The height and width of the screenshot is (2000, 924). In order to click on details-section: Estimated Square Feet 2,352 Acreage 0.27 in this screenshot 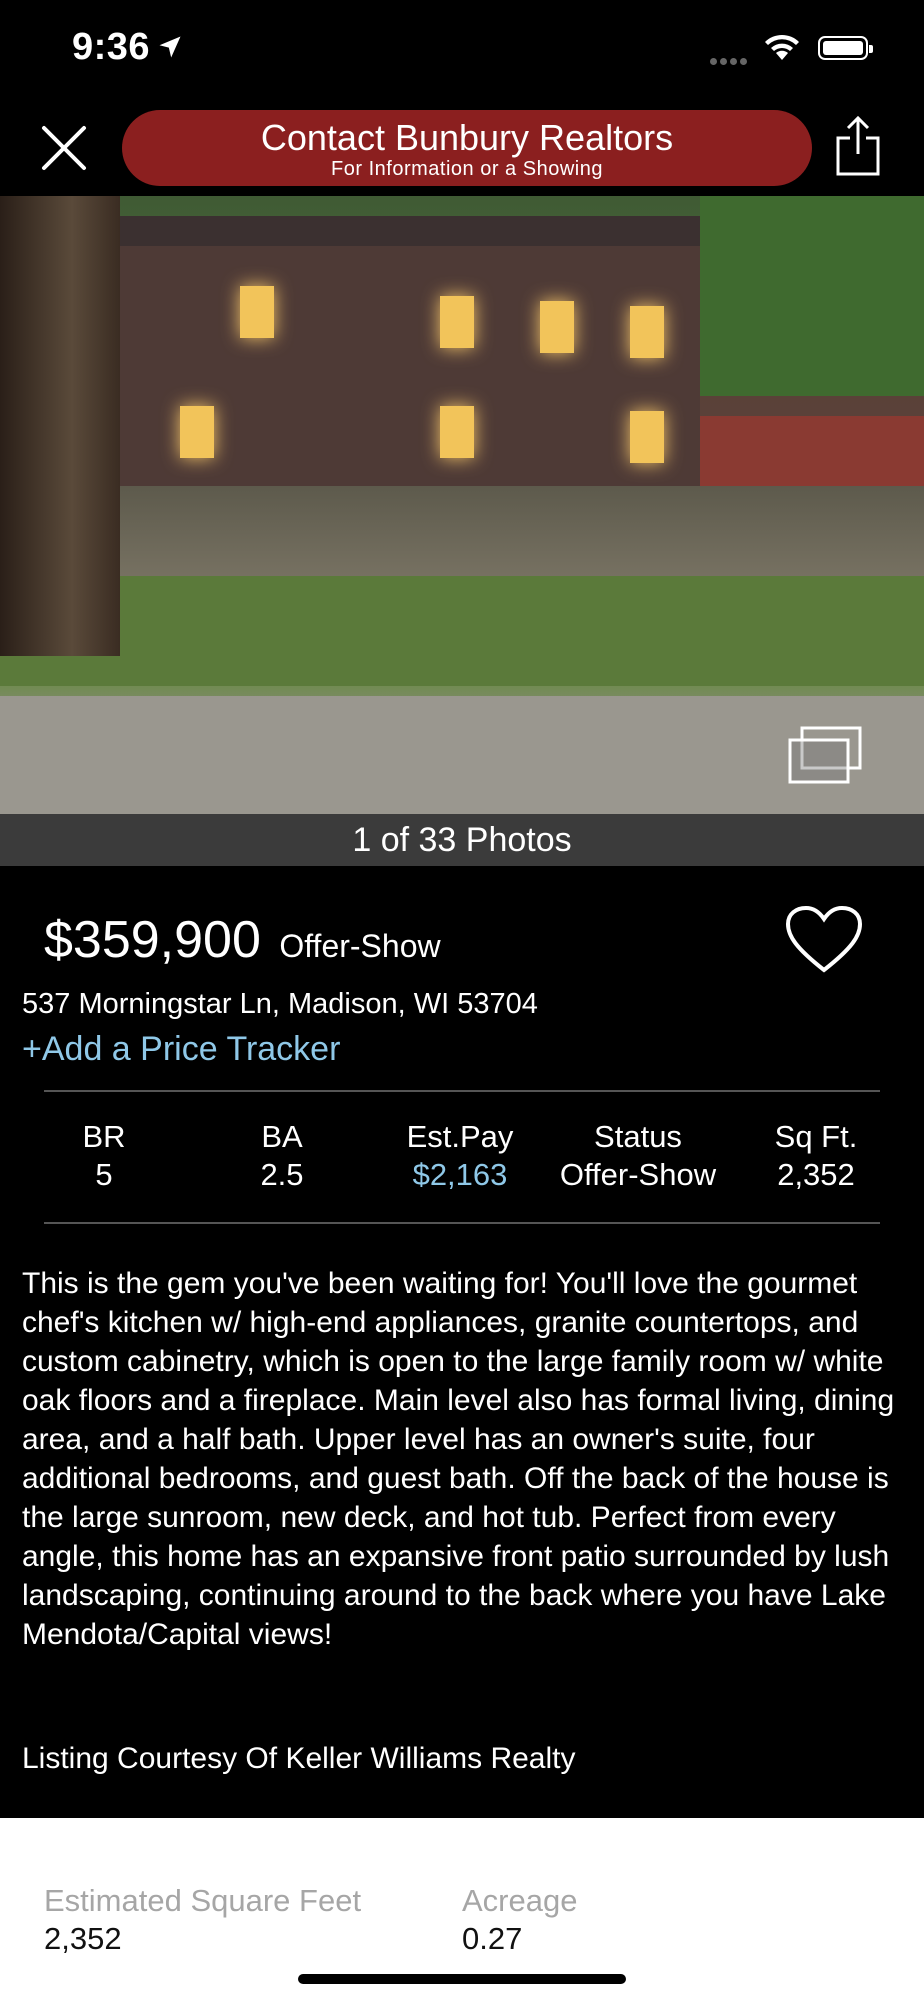, I will do `click(462, 1909)`.